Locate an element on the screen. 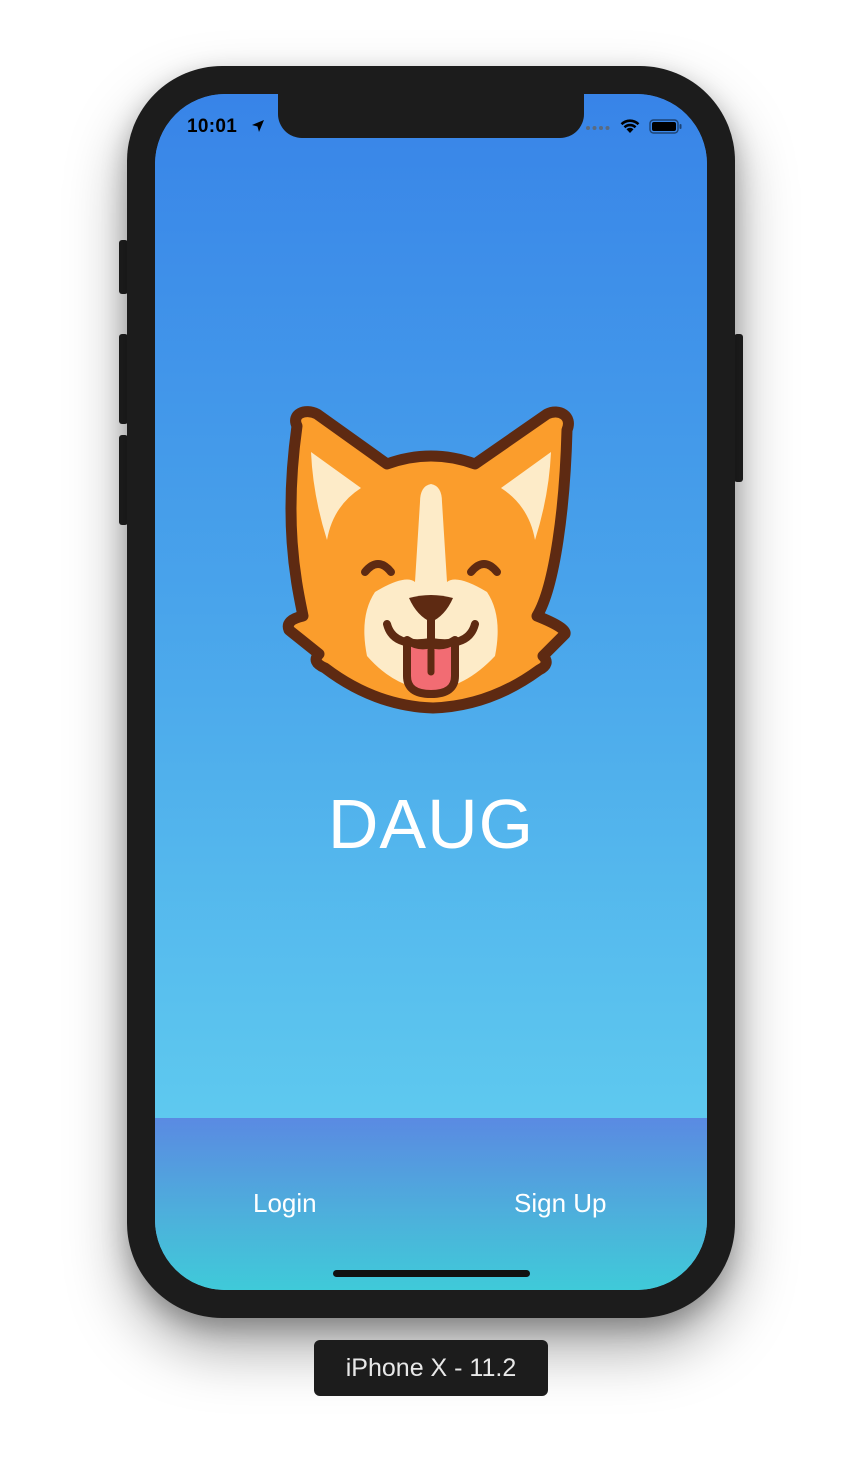  simulator-device-label: iPhone X - 11.2 is located at coordinates (431, 1368).